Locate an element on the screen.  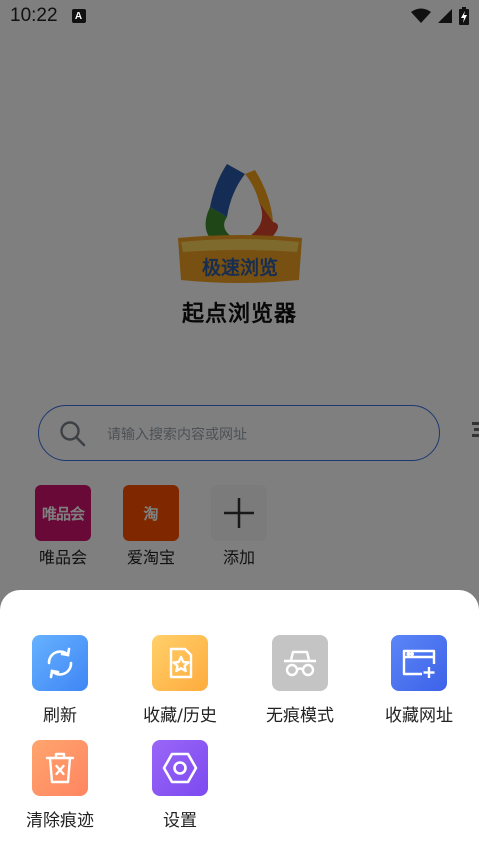
bookmark-url-label: 收藏网址 is located at coordinates (419, 716).